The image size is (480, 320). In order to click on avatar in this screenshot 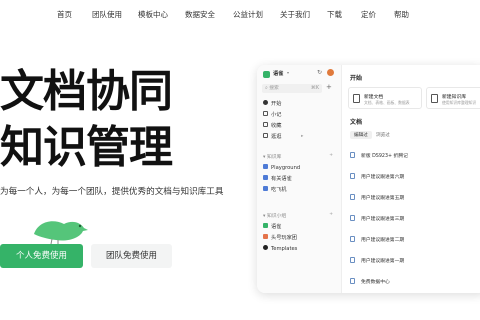, I will do `click(330, 72)`.